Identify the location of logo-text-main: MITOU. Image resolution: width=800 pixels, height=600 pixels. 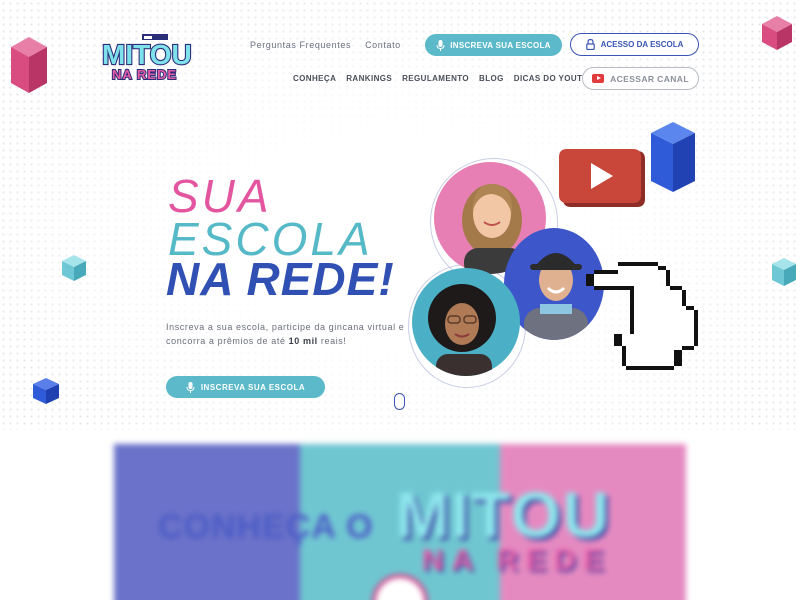
(147, 54).